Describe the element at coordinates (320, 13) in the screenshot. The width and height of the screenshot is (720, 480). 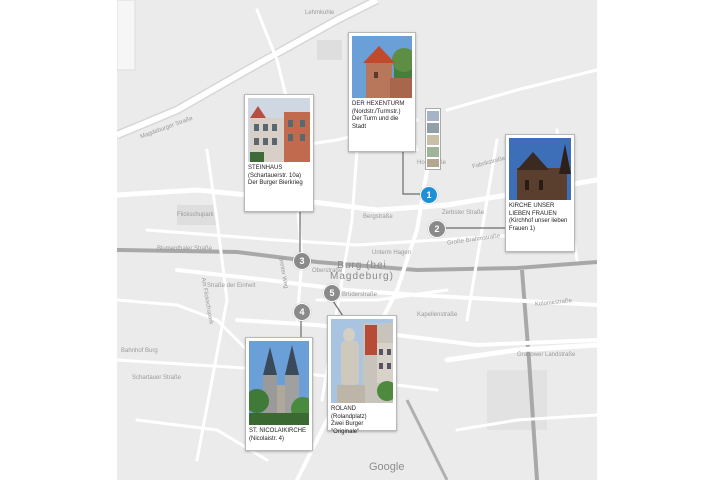
I see `street-label: Lehmkuhle` at that location.